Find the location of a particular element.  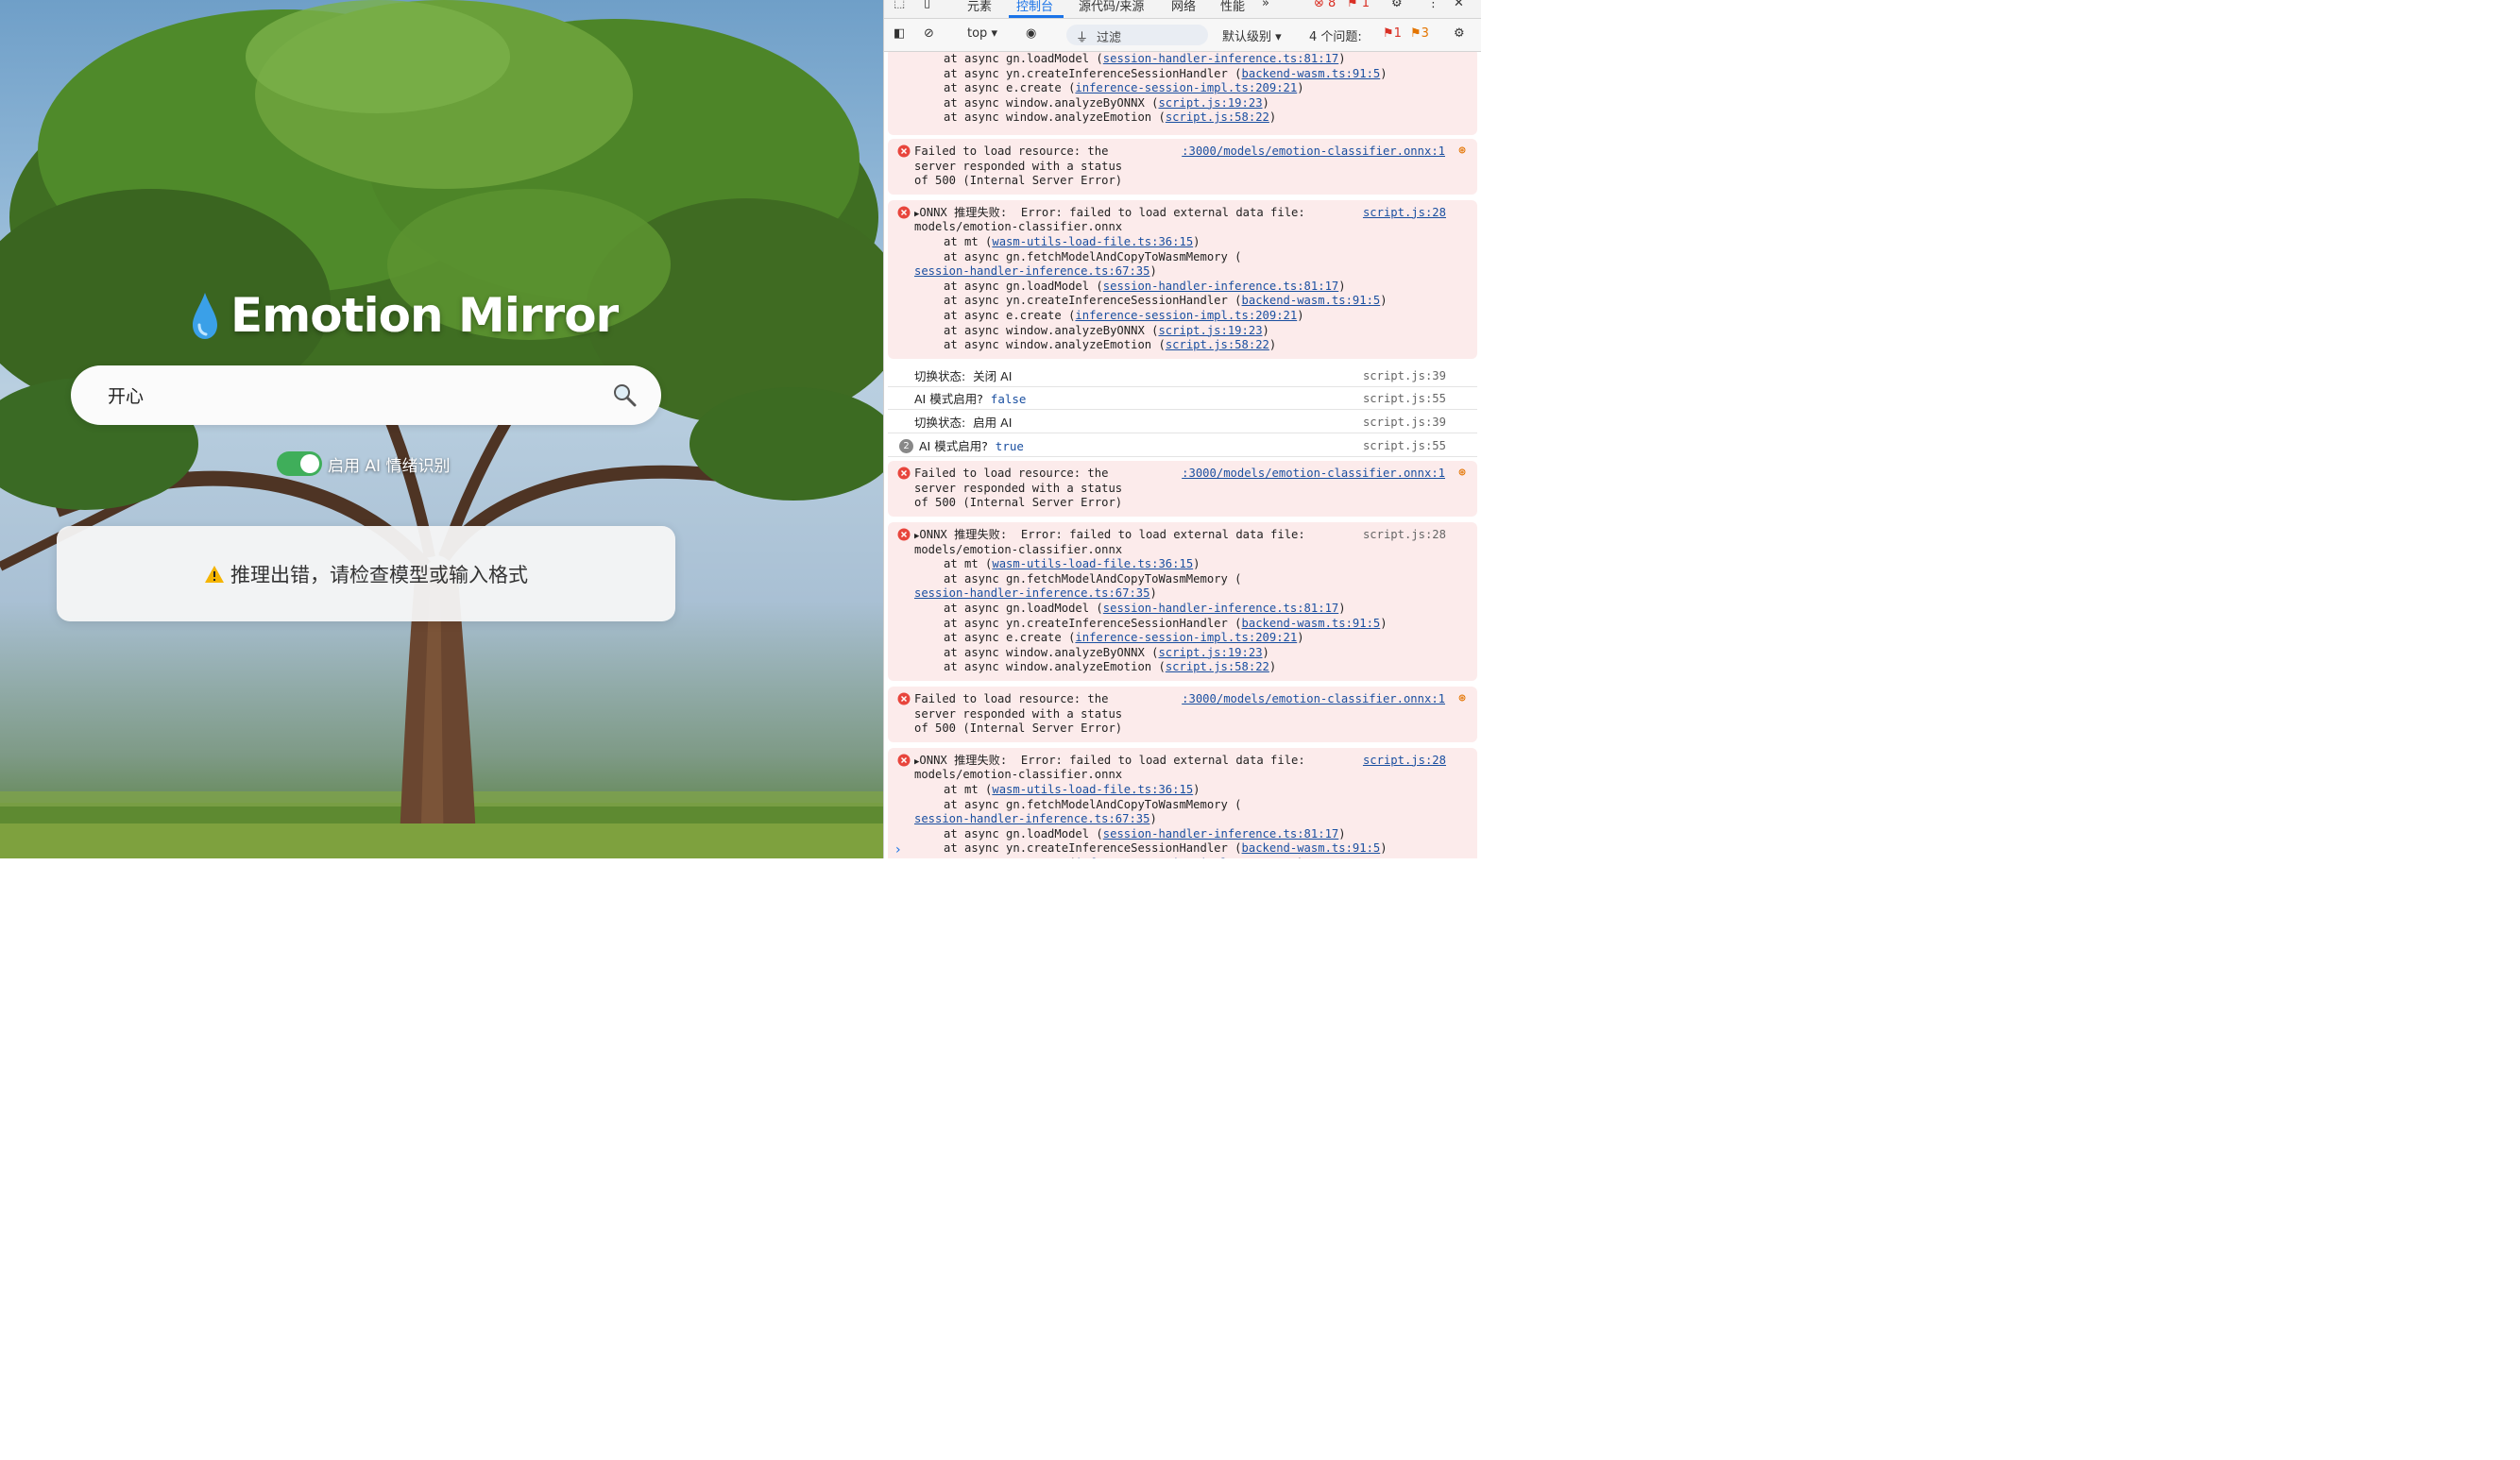

error-count-badge: ⊗ 8 is located at coordinates (1325, 5).